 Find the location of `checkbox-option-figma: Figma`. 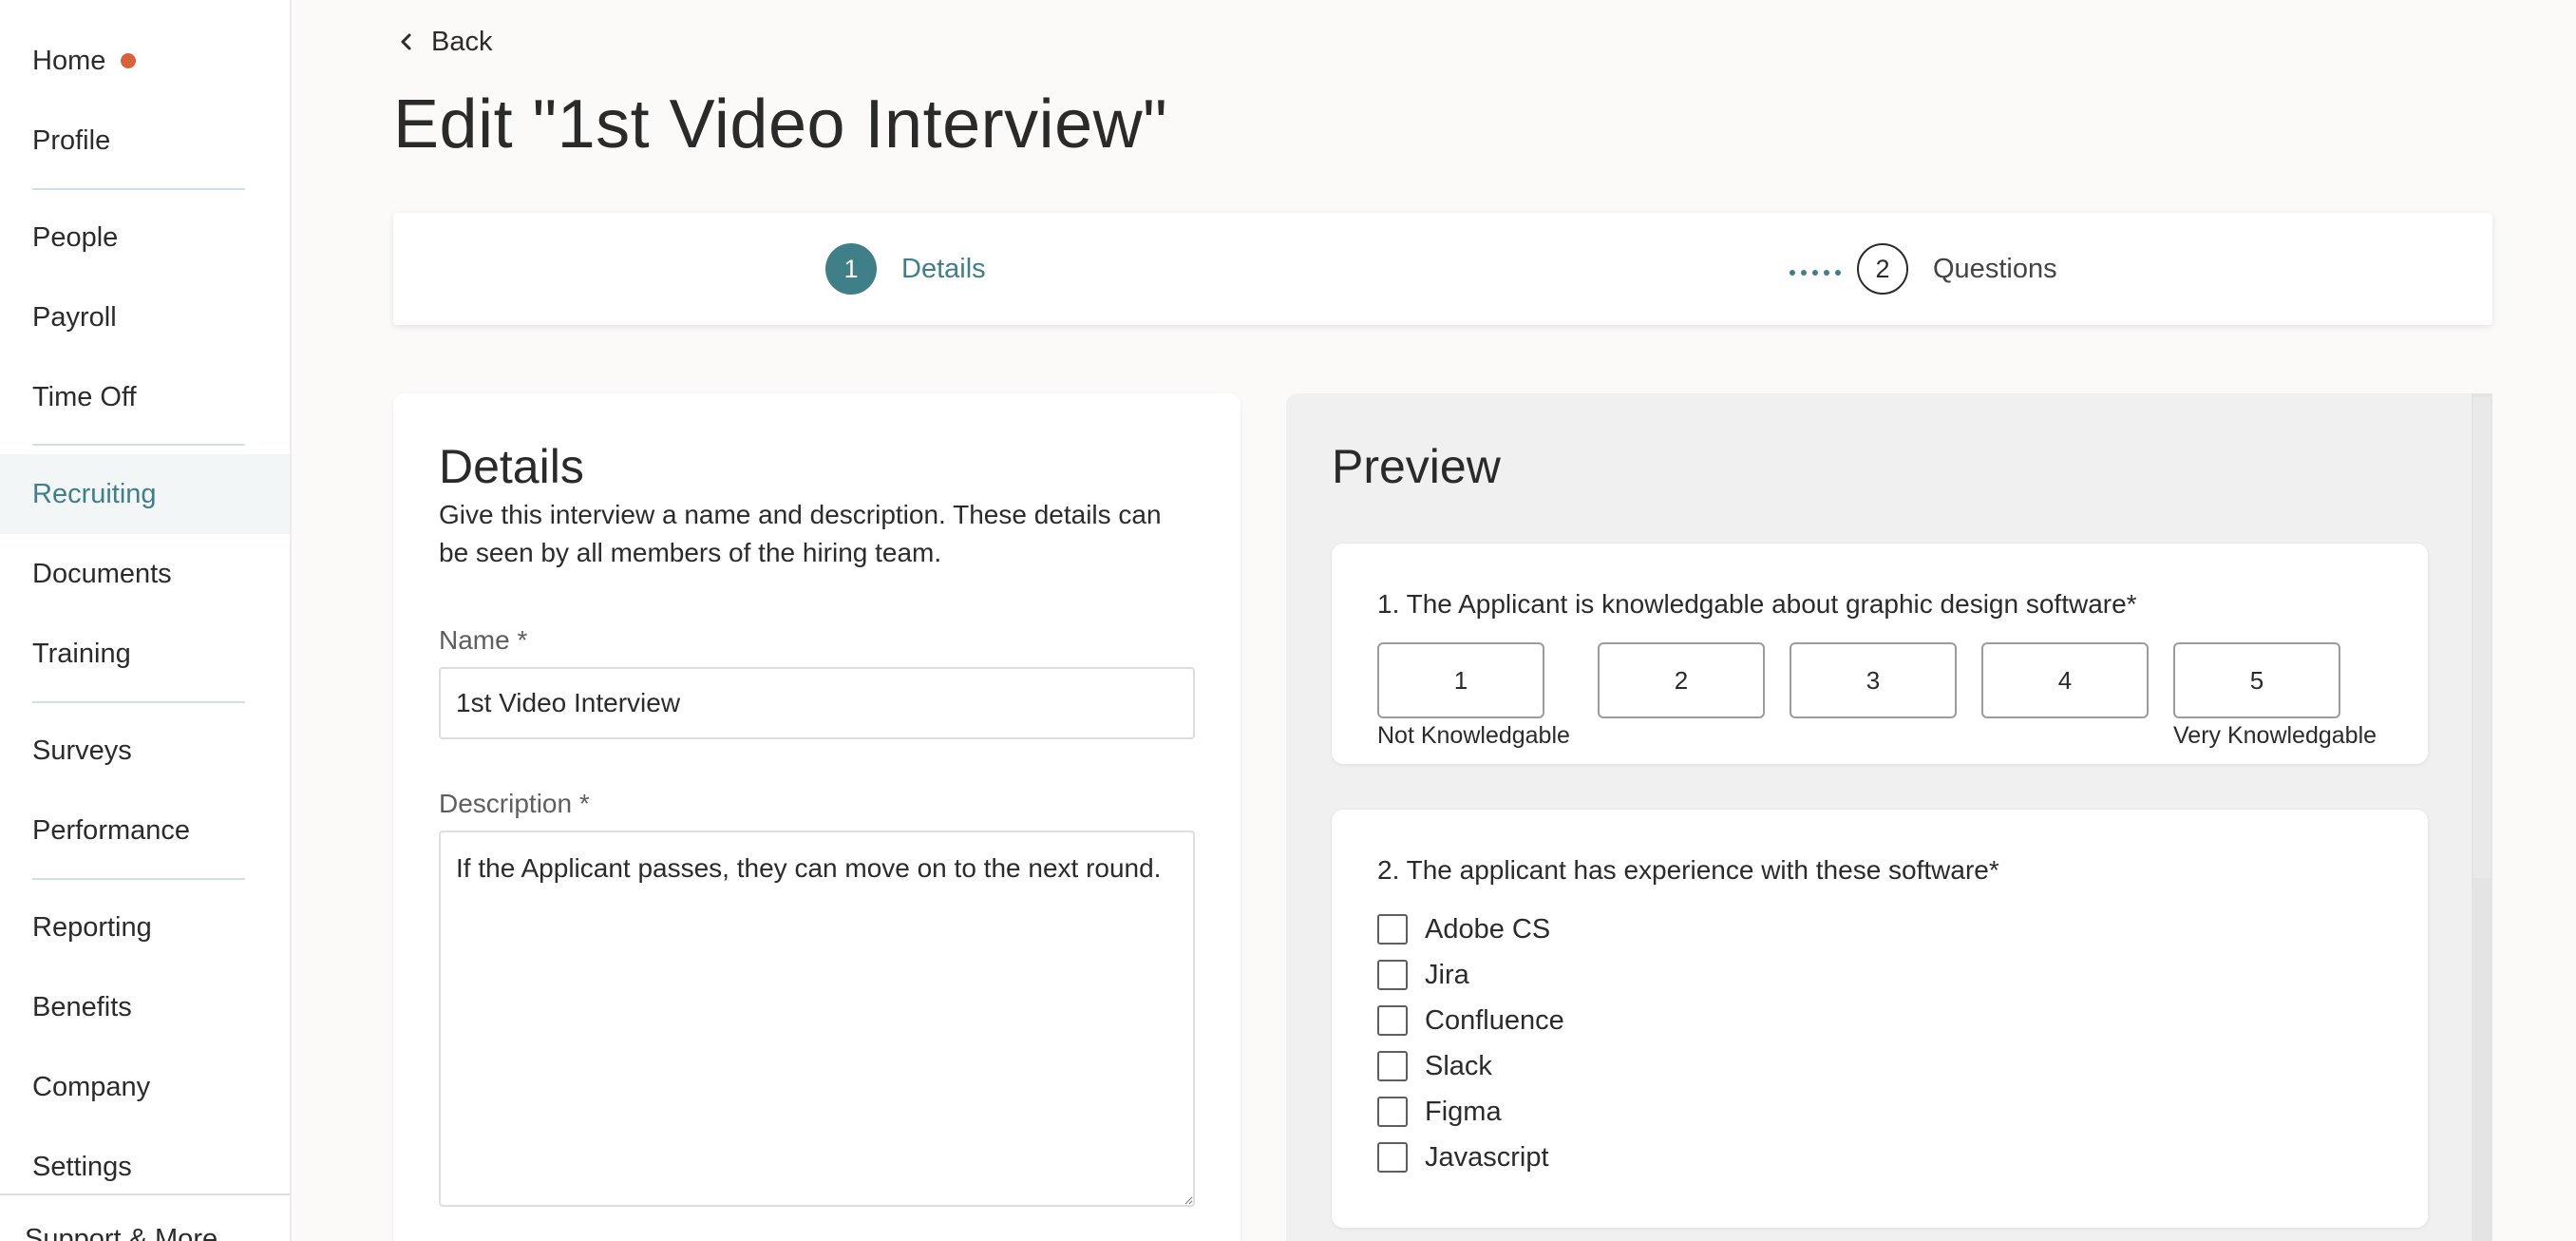

checkbox-option-figma: Figma is located at coordinates (1439, 1112).